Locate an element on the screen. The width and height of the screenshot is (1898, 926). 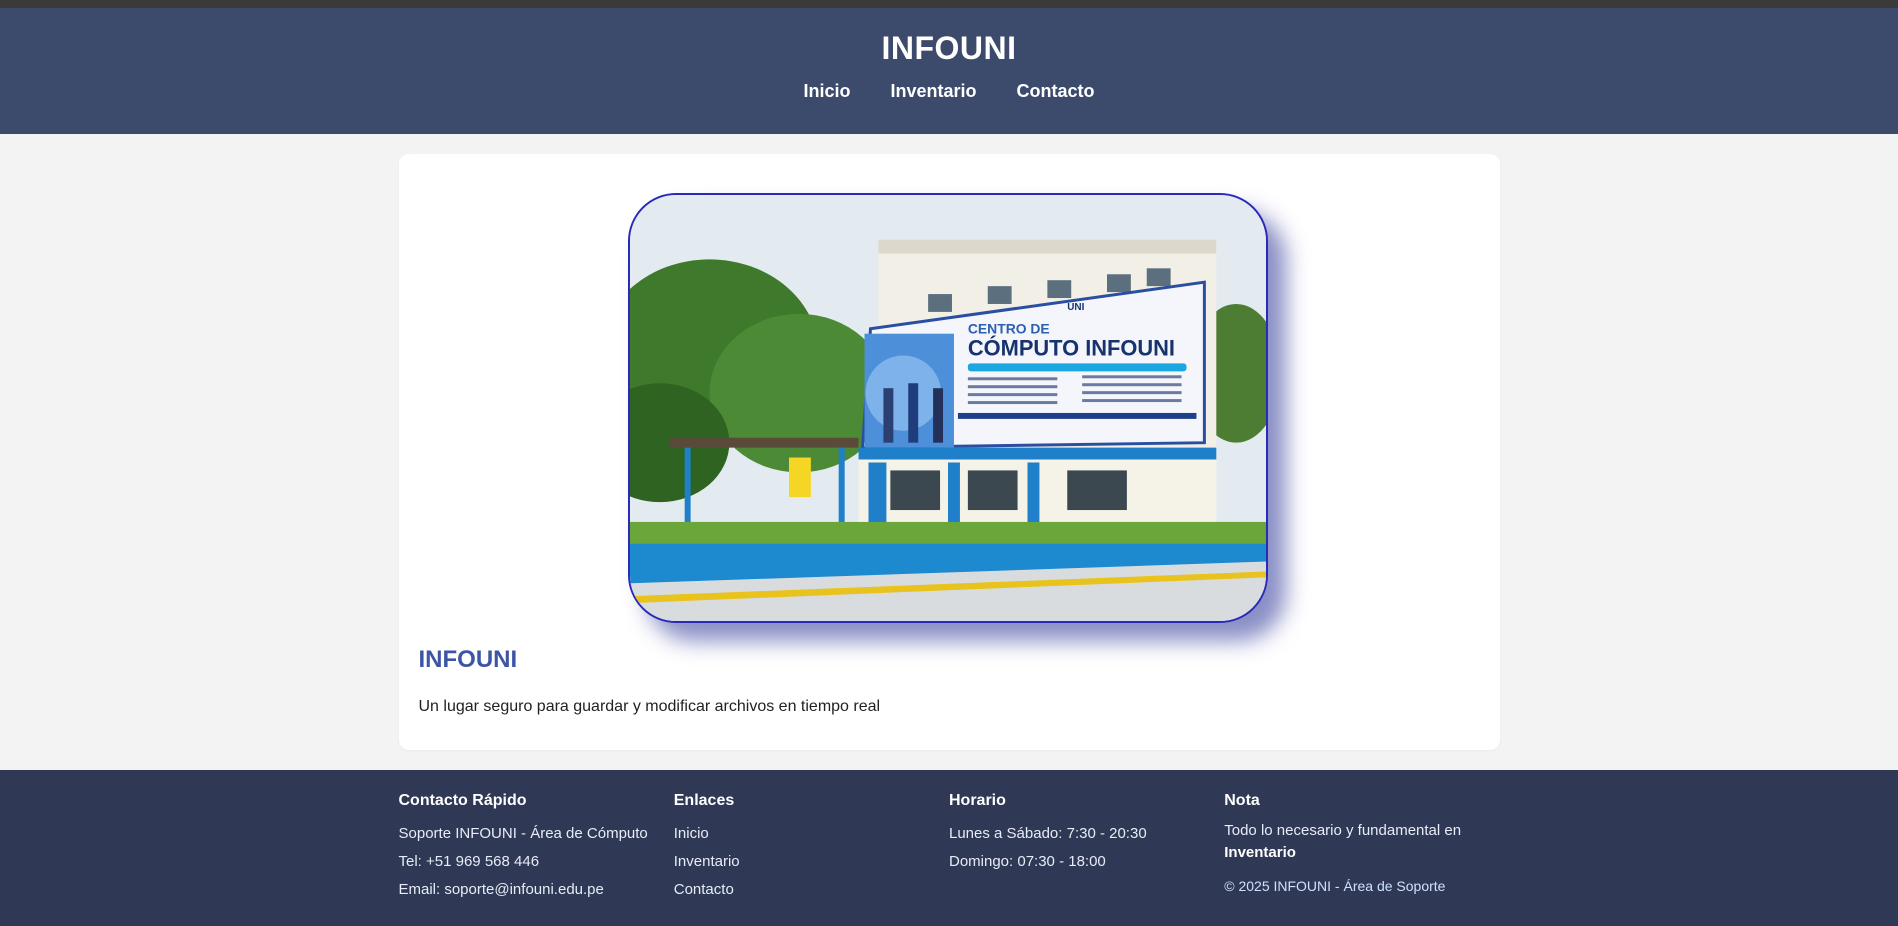
nav-link-inicio: Inicio is located at coordinates (826, 91).